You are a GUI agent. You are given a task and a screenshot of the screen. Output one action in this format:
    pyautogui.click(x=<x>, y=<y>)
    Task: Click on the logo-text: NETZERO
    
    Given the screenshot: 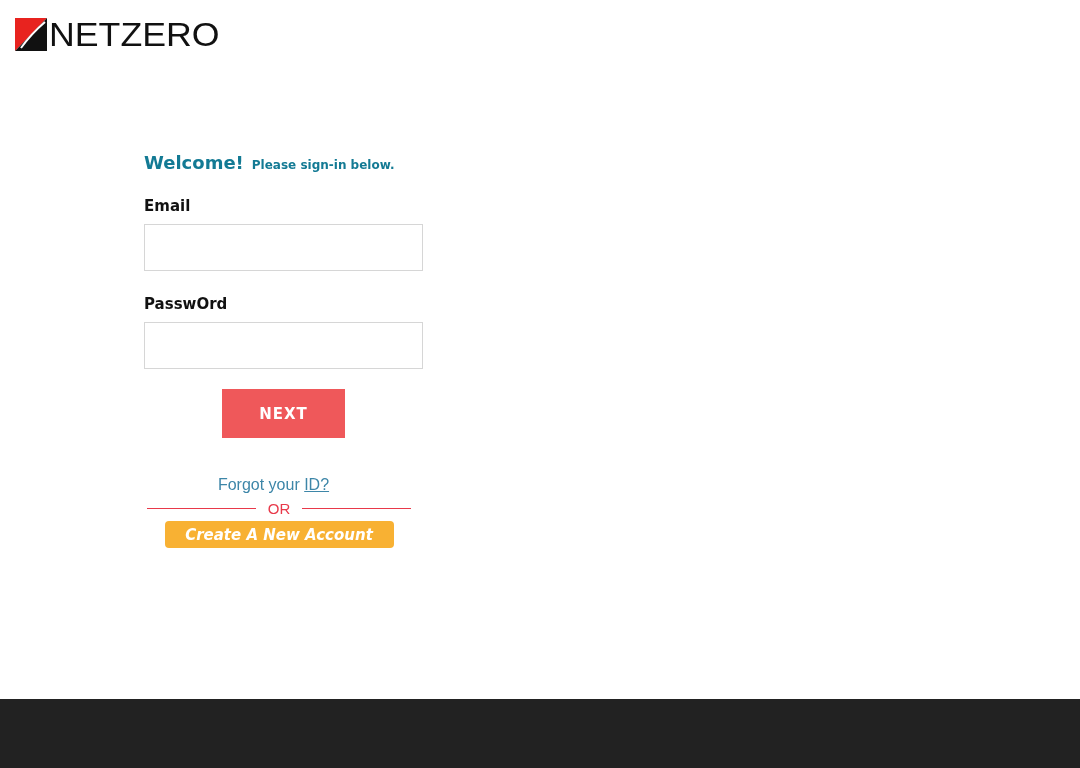 What is the action you would take?
    pyautogui.click(x=134, y=34)
    